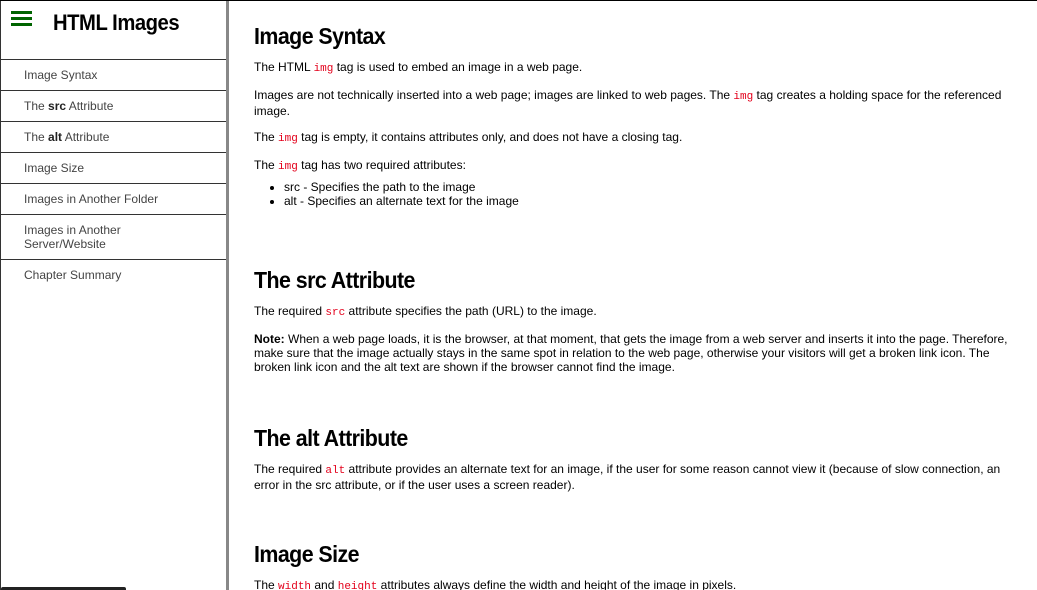 This screenshot has height=590, width=1037. I want to click on sidebar-header: HTML Images, so click(113, 30).